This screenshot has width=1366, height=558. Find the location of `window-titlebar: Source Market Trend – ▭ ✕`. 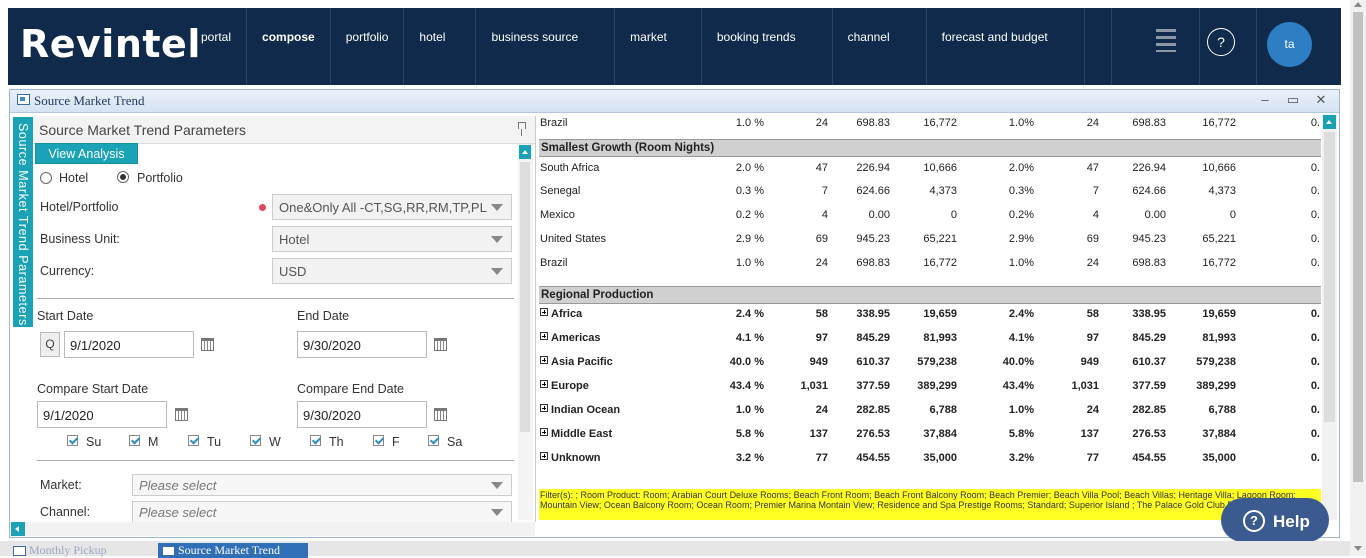

window-titlebar: Source Market Trend – ▭ ✕ is located at coordinates (674, 101).